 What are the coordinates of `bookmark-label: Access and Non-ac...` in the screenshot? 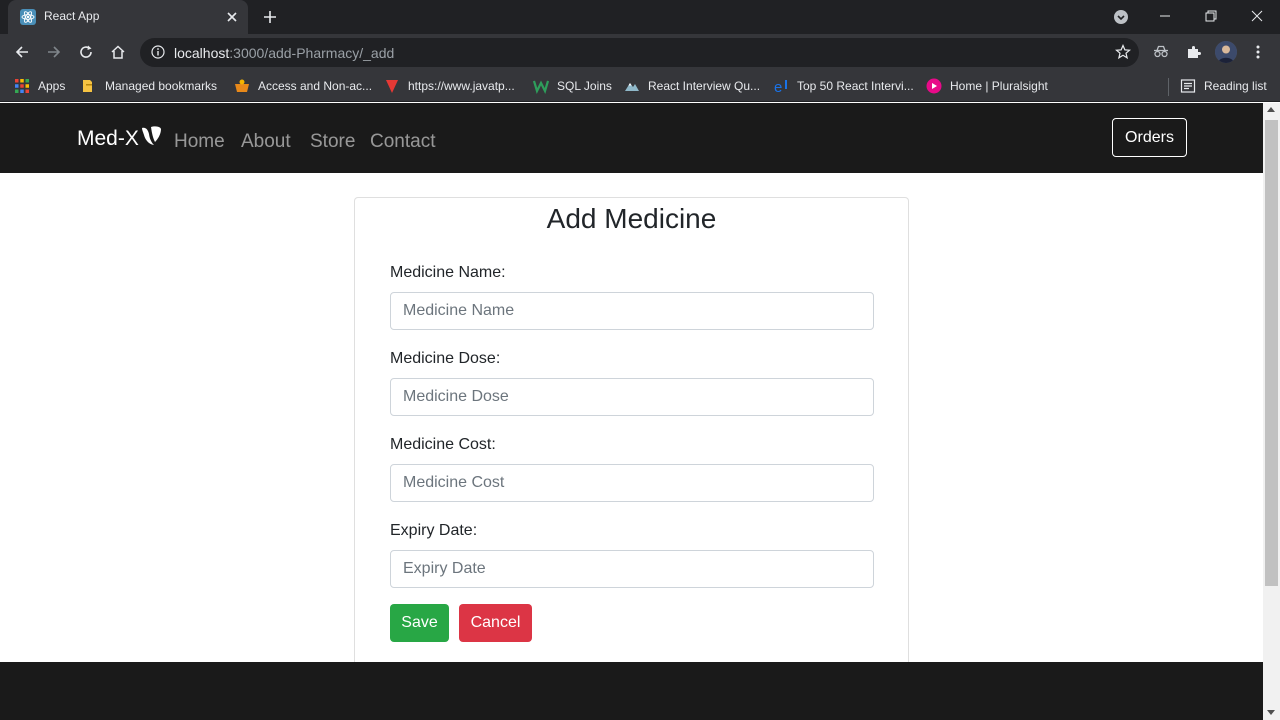 It's located at (315, 86).